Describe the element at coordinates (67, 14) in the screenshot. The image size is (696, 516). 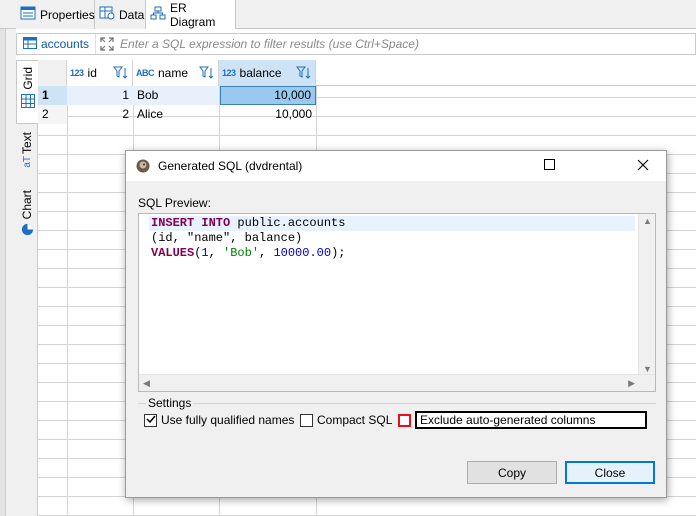
I see `tab-properties-label: Properties` at that location.